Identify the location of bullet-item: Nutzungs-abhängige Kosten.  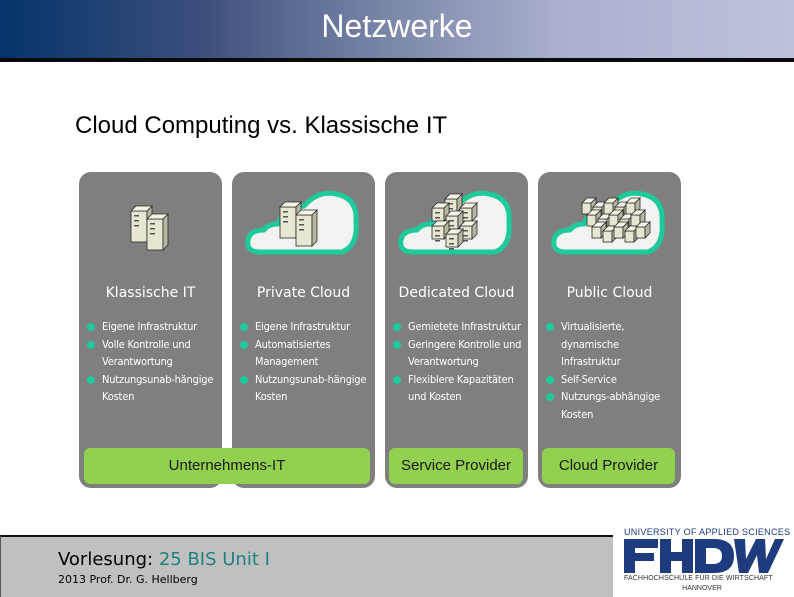
(613, 405).